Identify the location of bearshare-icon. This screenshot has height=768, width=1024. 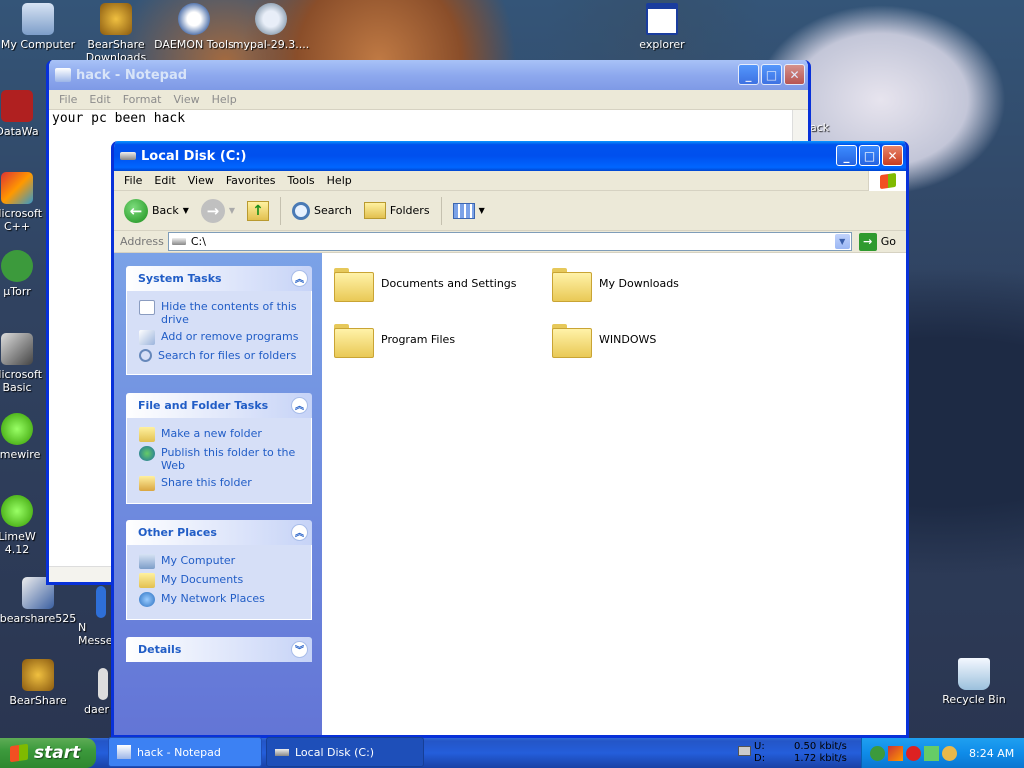
(38, 675).